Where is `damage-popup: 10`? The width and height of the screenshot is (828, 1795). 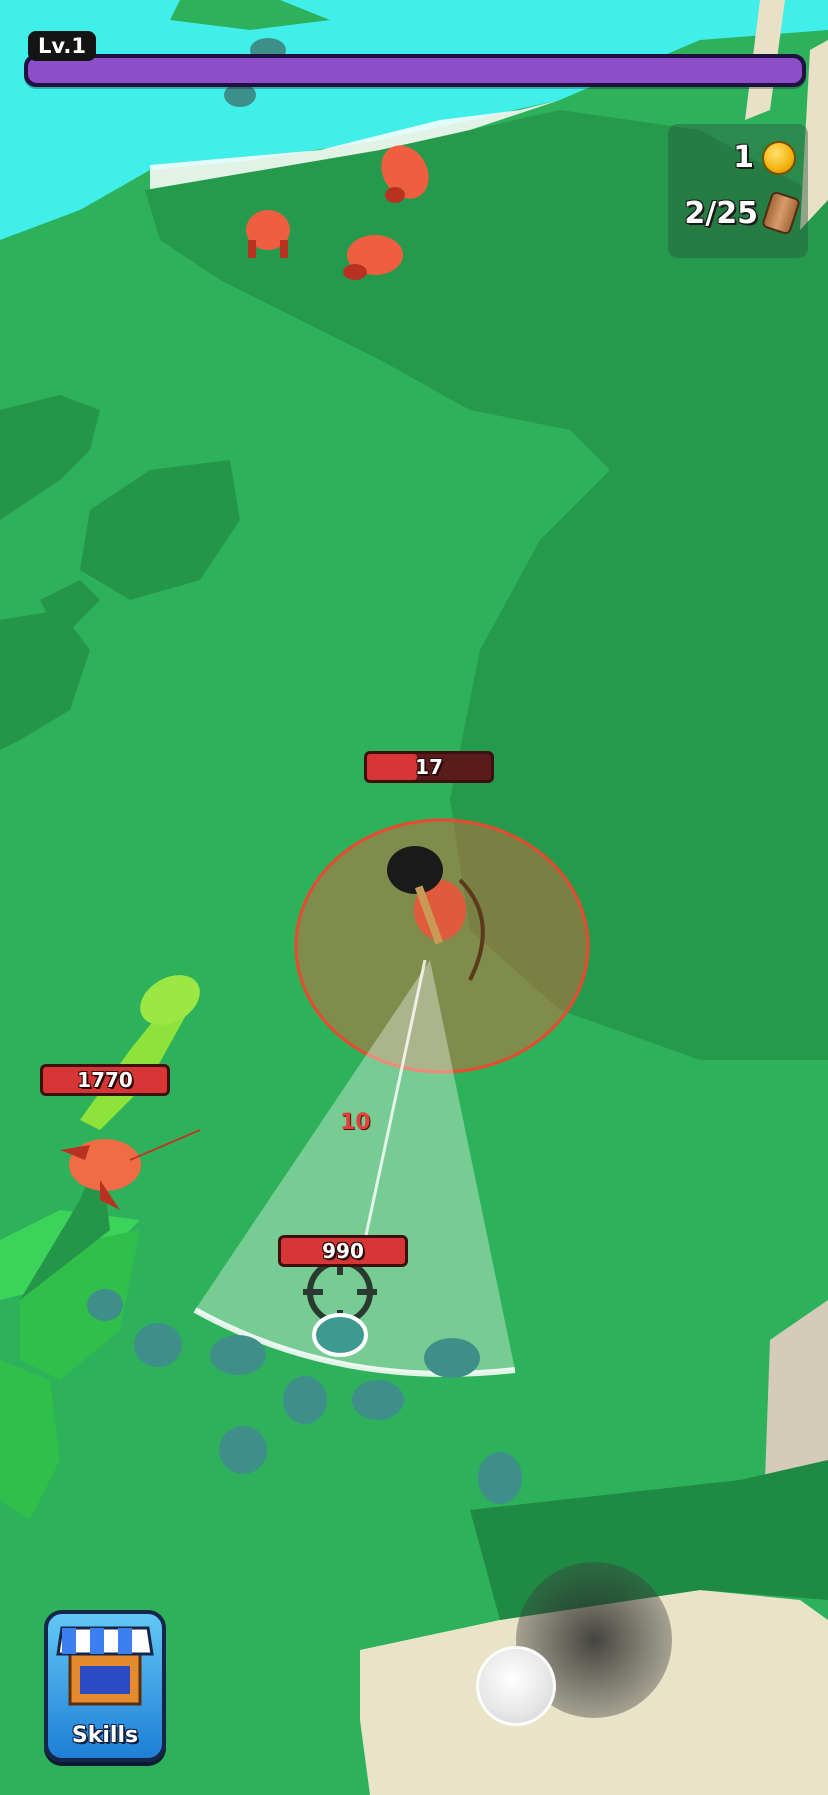 damage-popup: 10 is located at coordinates (355, 1122).